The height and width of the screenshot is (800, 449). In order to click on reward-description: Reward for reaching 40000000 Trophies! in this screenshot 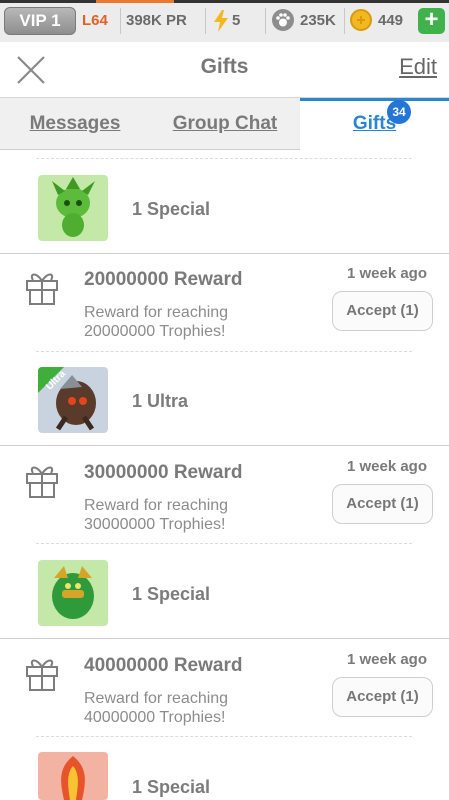, I will do `click(199, 708)`.